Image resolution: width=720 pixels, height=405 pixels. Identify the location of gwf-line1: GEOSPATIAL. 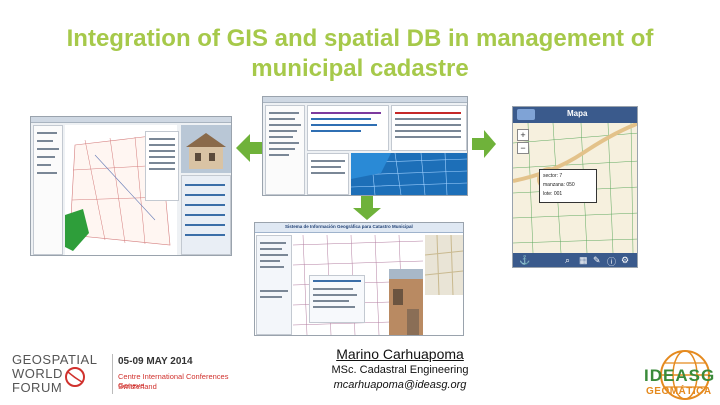
(55, 359).